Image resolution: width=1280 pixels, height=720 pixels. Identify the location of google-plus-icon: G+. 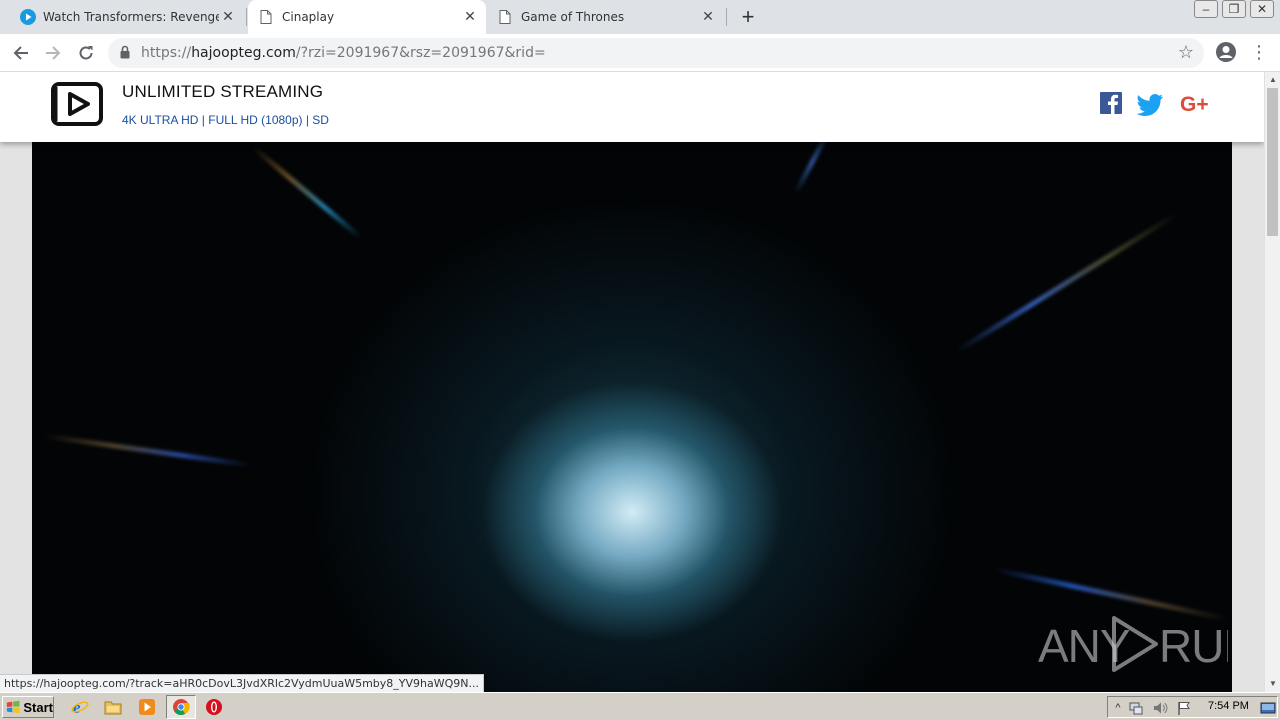
(1197, 104).